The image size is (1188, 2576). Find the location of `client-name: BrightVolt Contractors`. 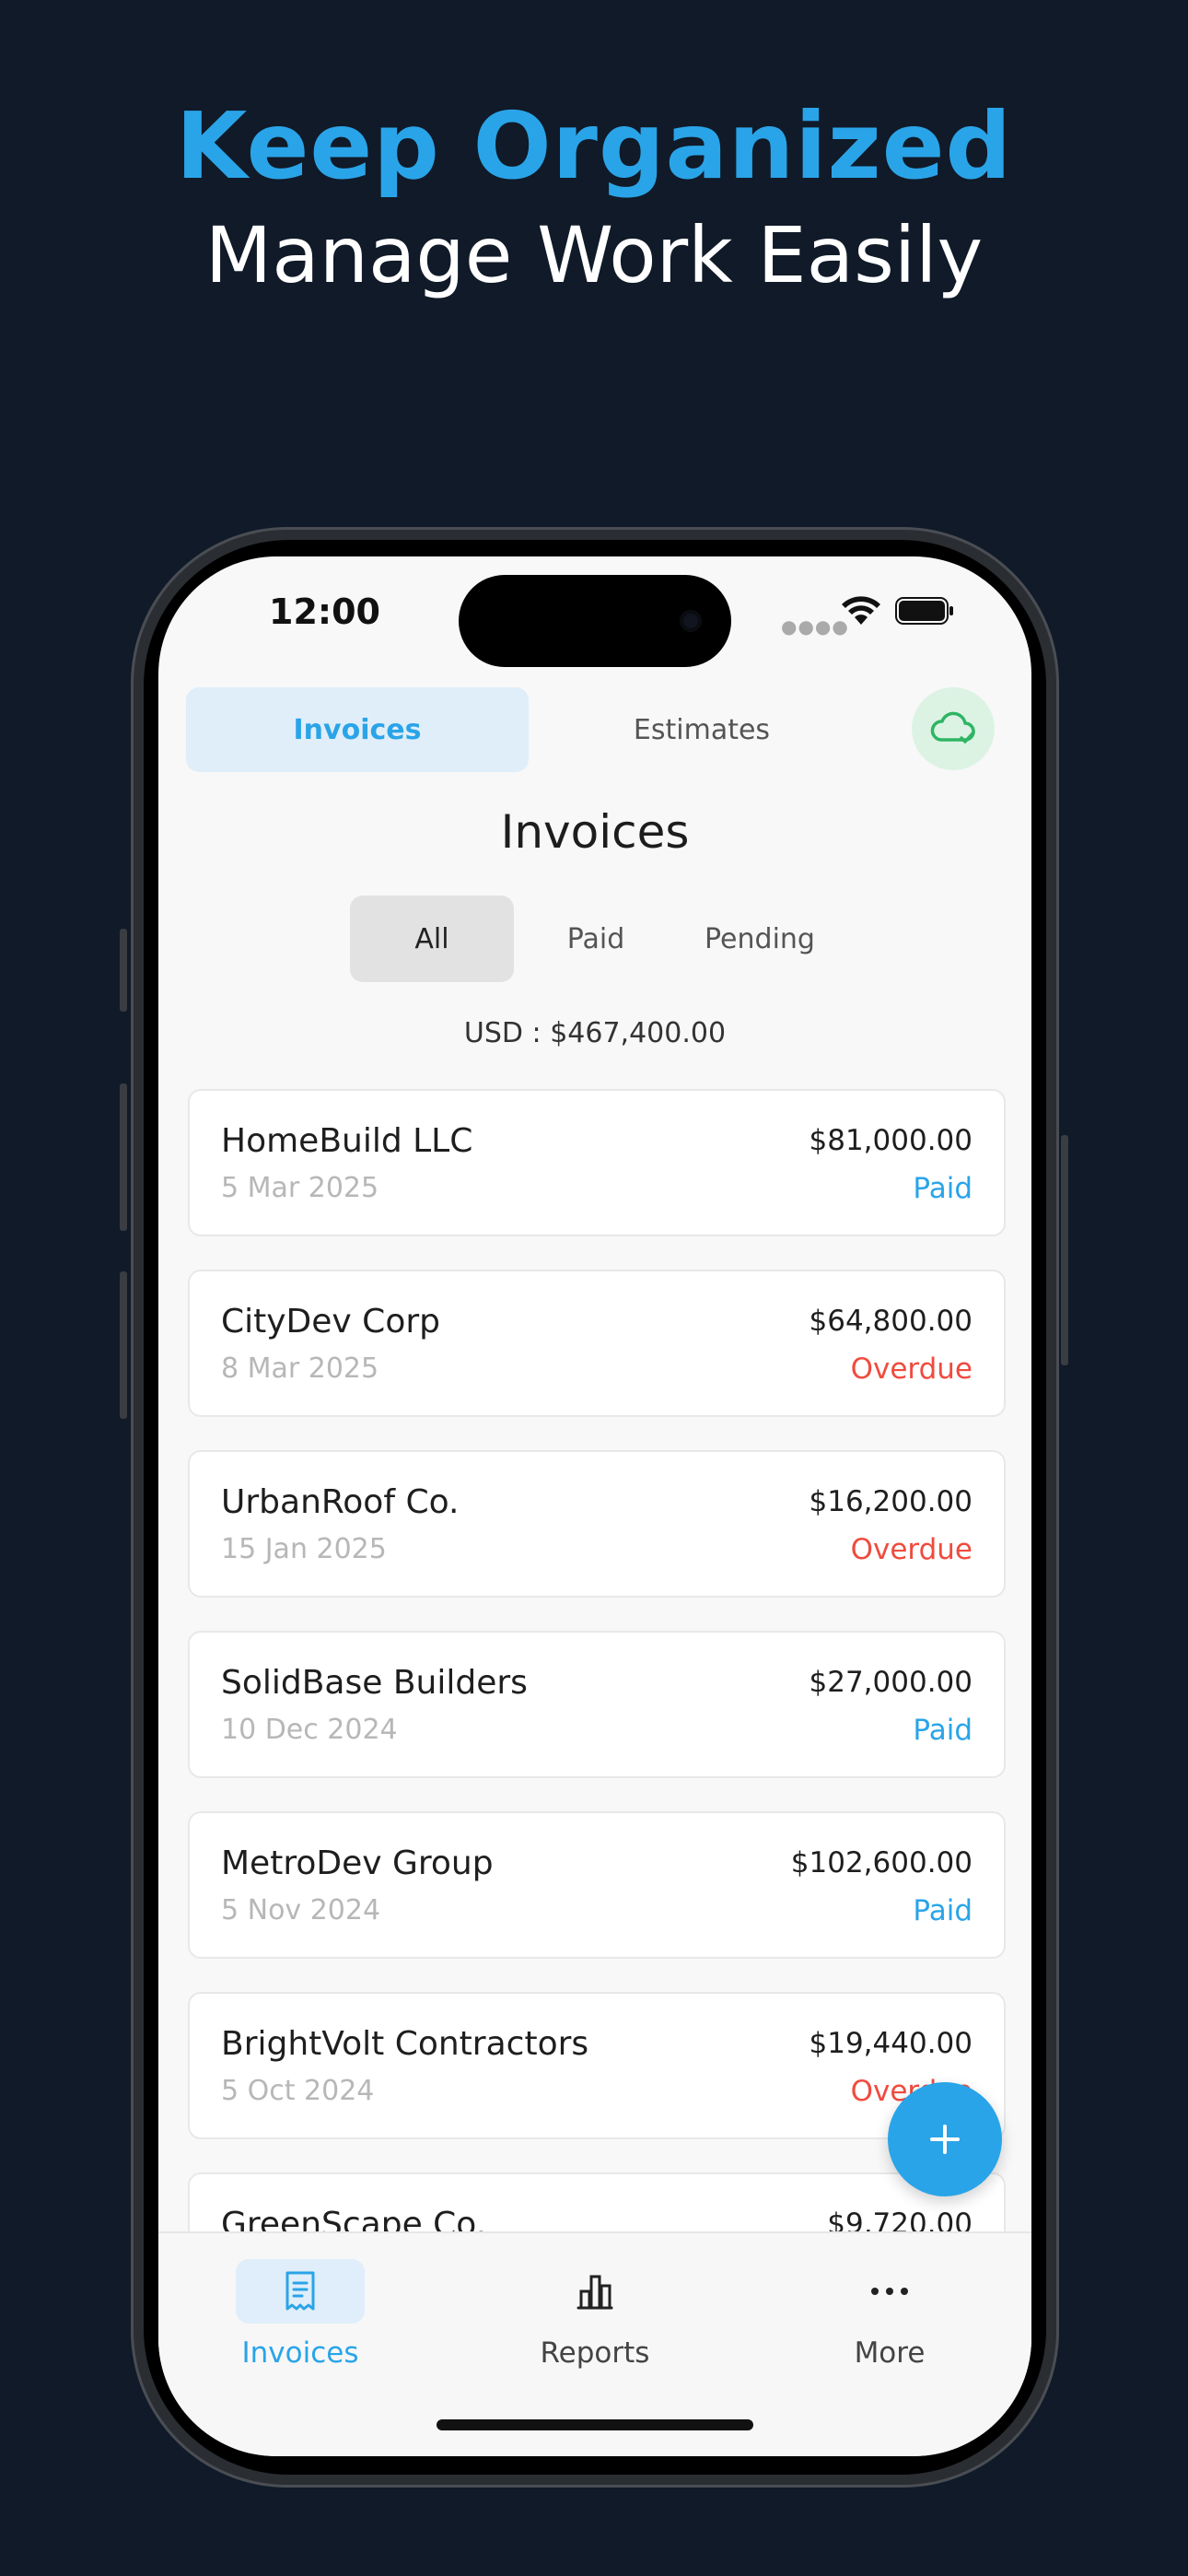

client-name: BrightVolt Contractors is located at coordinates (405, 2044).